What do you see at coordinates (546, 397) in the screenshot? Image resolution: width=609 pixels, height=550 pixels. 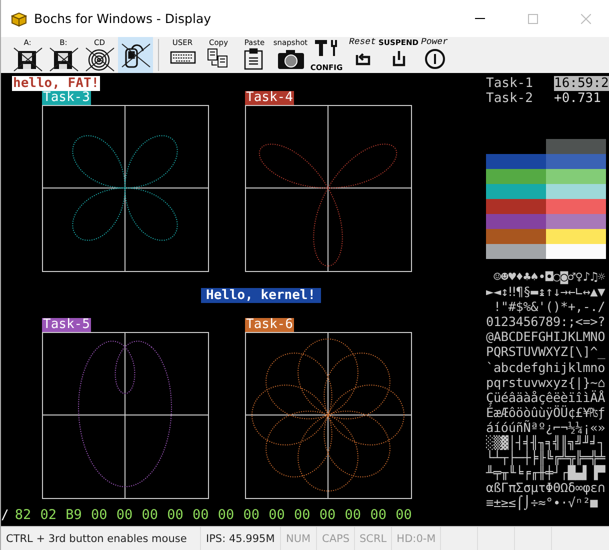 I see `charset-row-text: ÇüéâäàåçêëèïîìÄÅ` at bounding box center [546, 397].